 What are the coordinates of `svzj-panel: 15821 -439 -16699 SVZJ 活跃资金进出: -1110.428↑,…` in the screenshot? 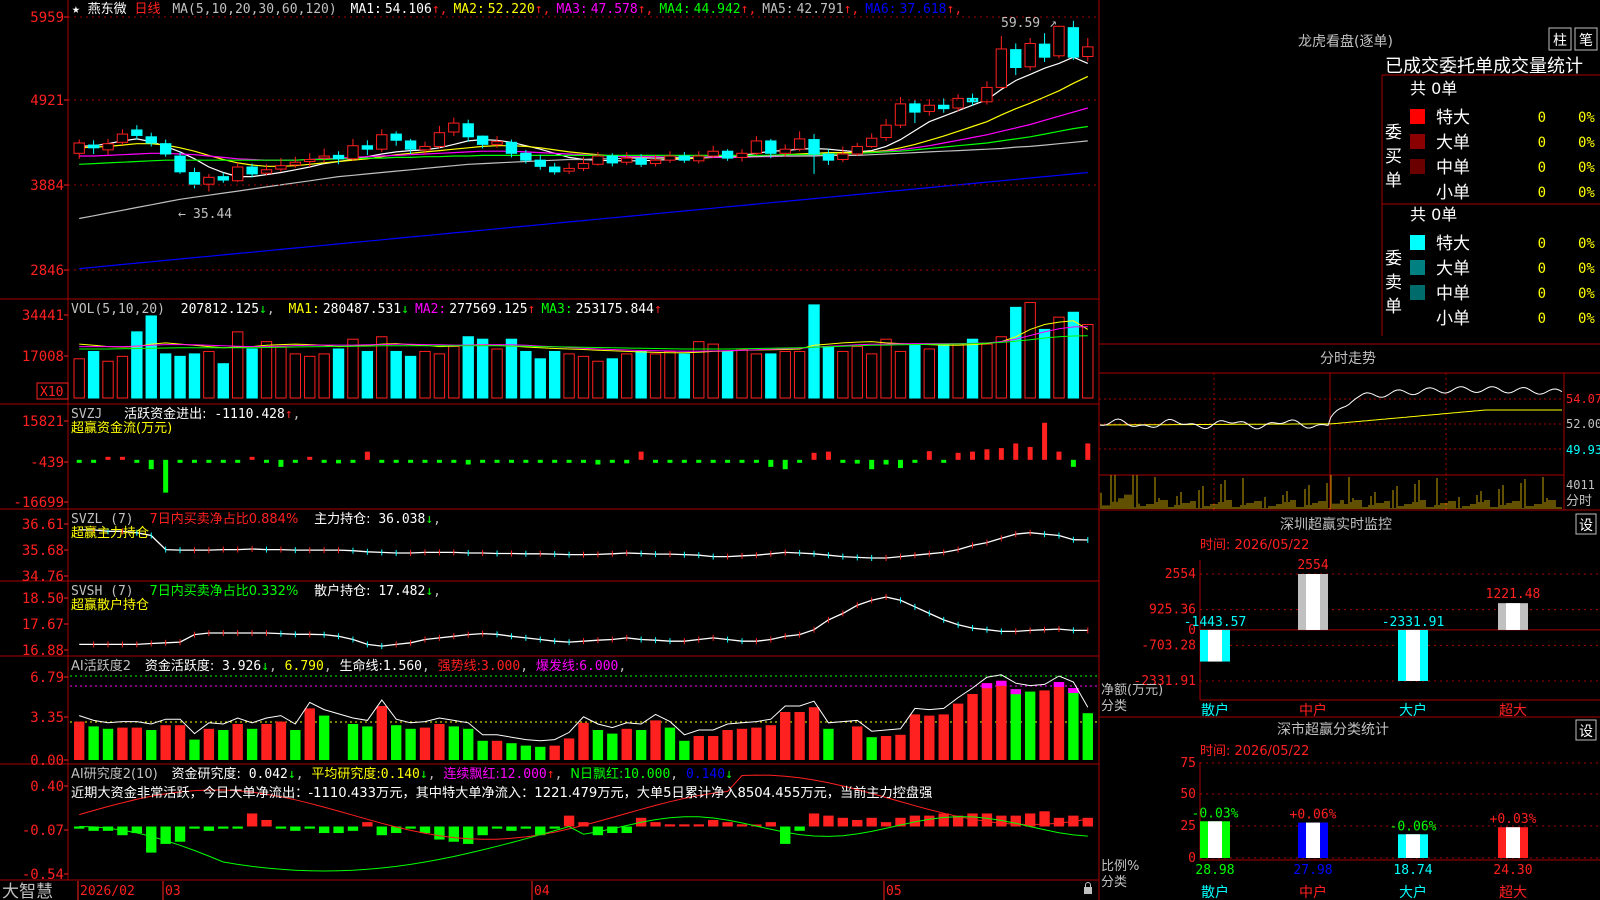 It's located at (552, 458).